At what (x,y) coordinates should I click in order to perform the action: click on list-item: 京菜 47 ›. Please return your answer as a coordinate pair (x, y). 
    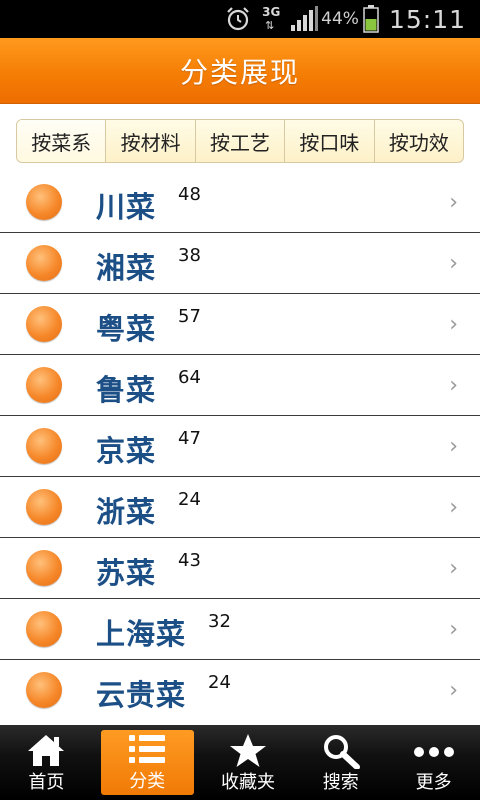
    Looking at the image, I should click on (240, 446).